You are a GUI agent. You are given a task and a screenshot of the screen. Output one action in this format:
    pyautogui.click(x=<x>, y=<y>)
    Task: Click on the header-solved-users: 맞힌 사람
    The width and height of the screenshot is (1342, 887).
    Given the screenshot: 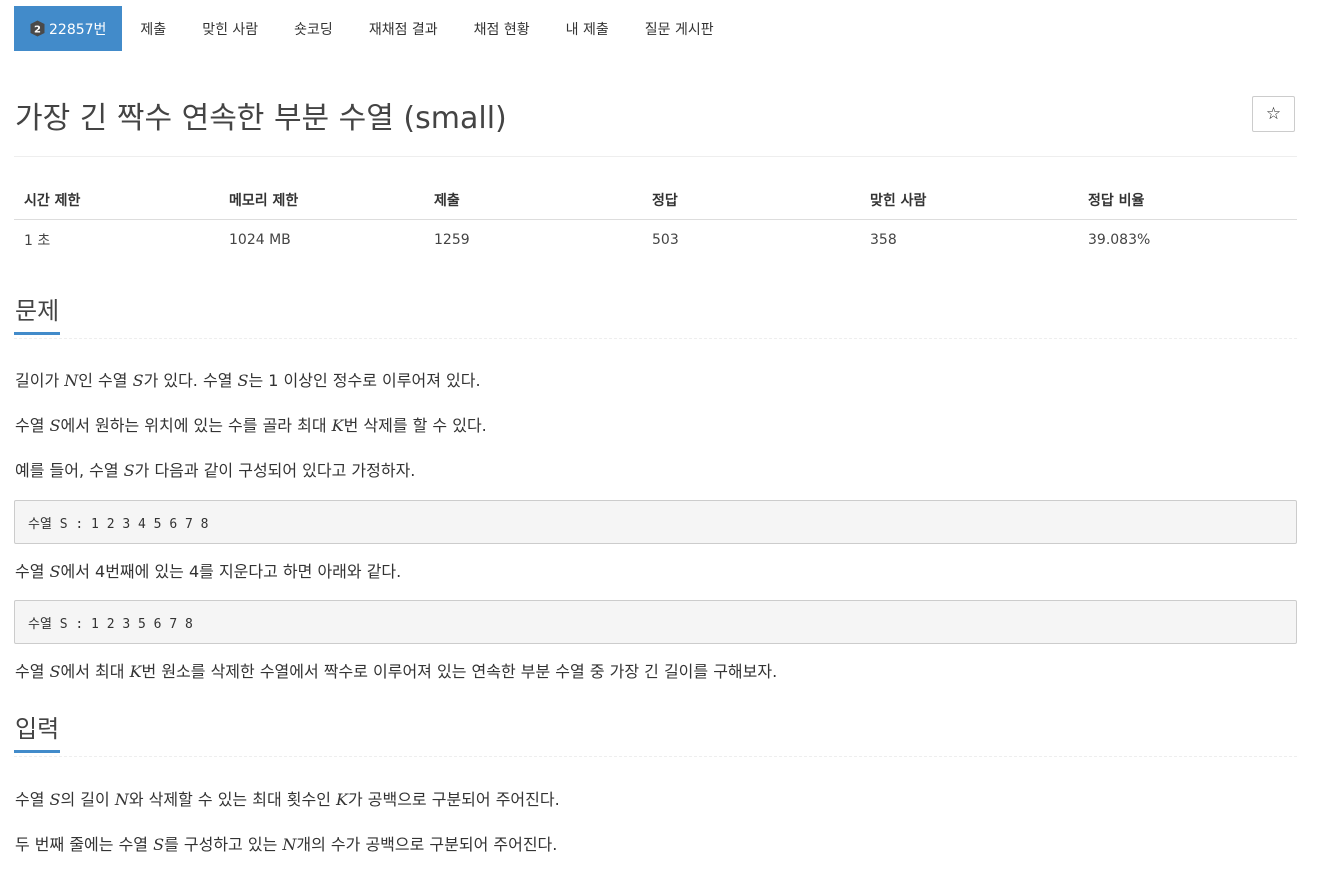 What is the action you would take?
    pyautogui.click(x=969, y=200)
    